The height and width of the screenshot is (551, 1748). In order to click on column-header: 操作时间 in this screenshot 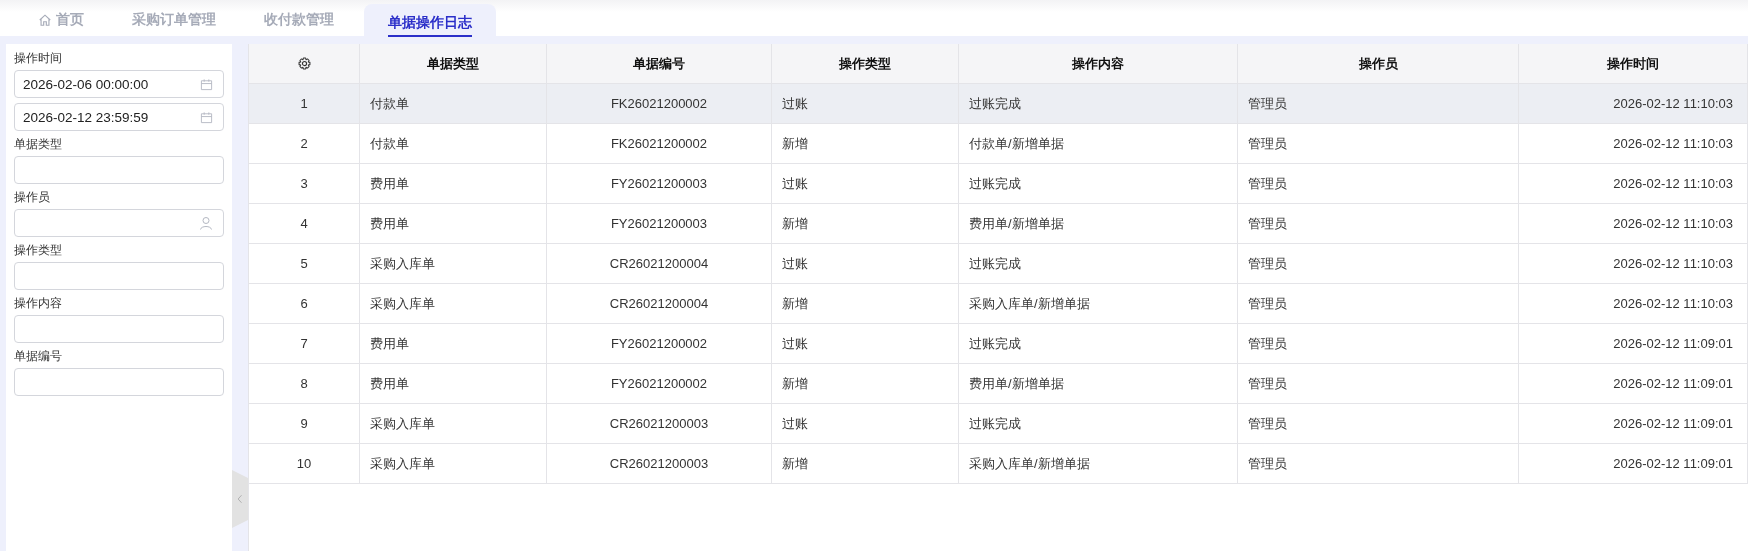, I will do `click(1633, 63)`.